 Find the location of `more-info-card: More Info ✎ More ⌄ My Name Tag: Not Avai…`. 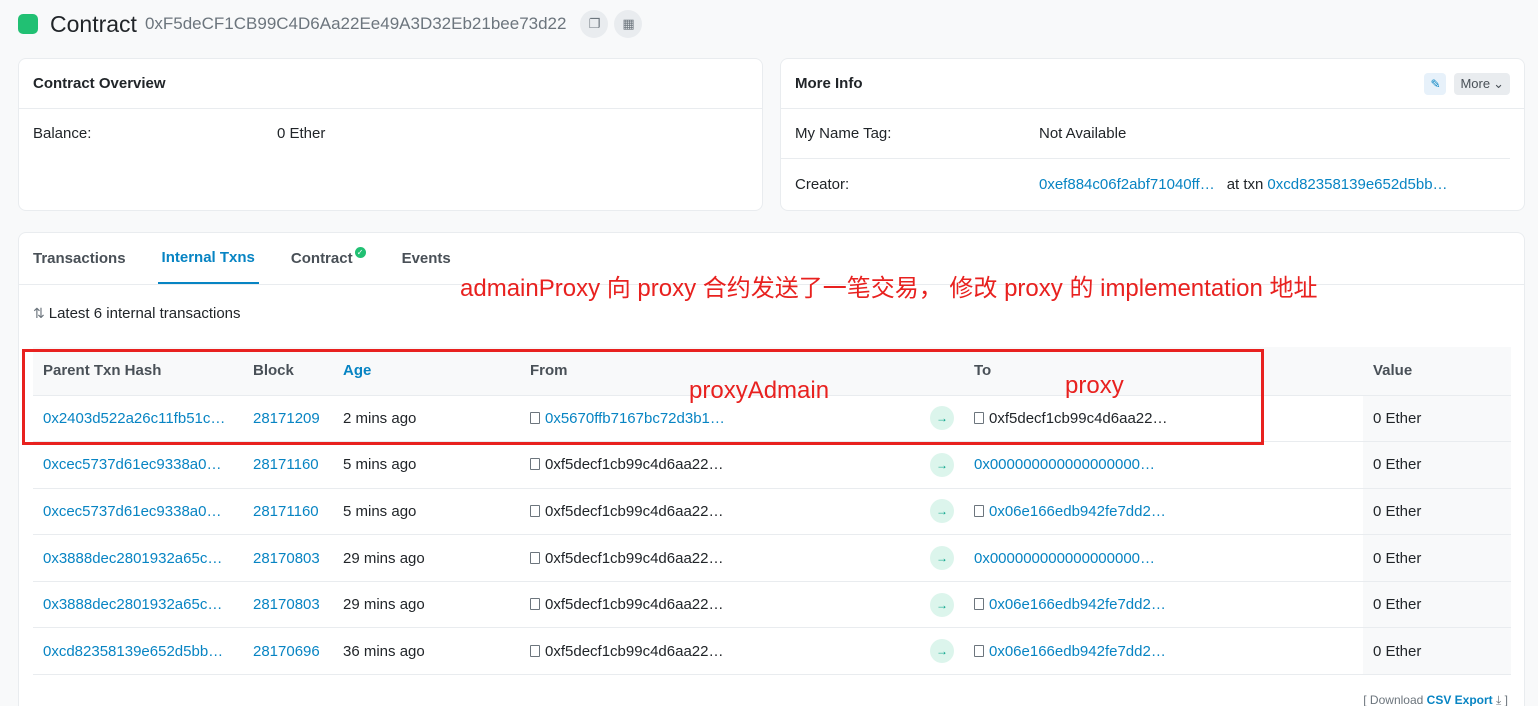

more-info-card: More Info ✎ More ⌄ My Name Tag: Not Avai… is located at coordinates (1152, 134).